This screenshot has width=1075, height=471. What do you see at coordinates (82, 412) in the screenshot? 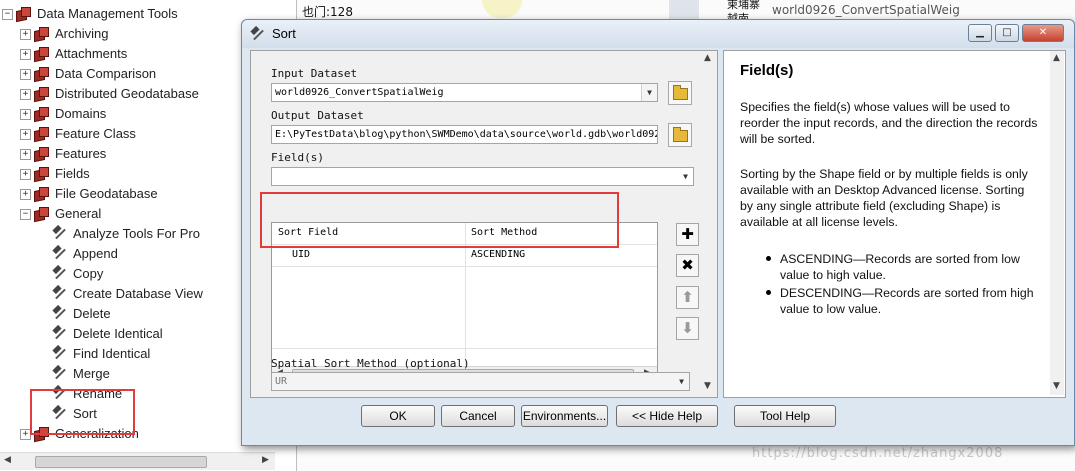
I see `sort-tool-highlight` at bounding box center [82, 412].